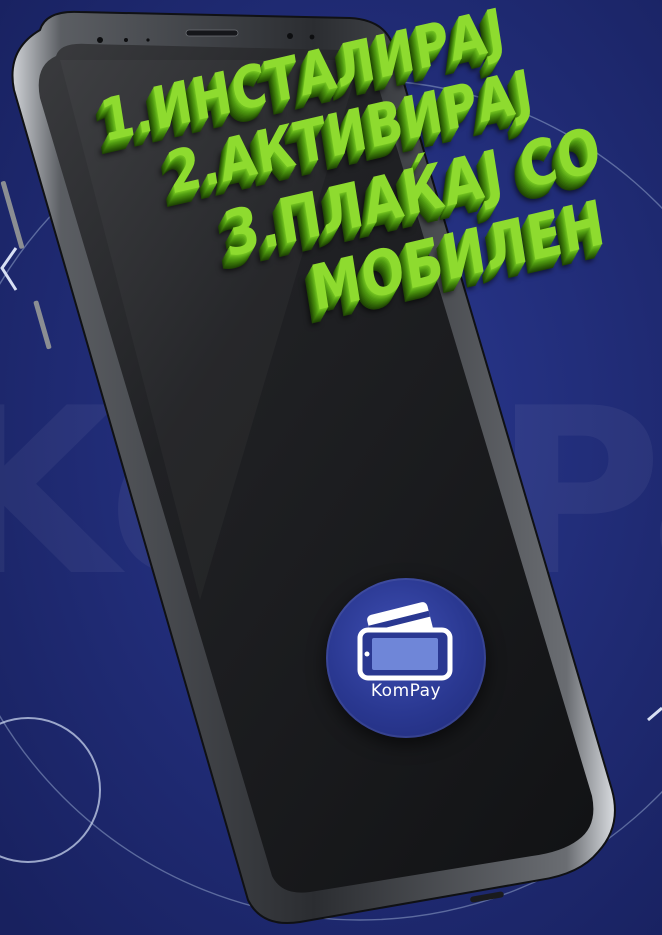 The height and width of the screenshot is (935, 662). I want to click on camera-dot, so click(100, 40).